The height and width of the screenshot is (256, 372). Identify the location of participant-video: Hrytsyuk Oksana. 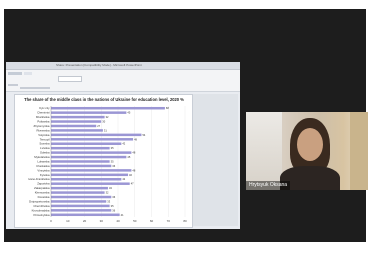
(307, 151).